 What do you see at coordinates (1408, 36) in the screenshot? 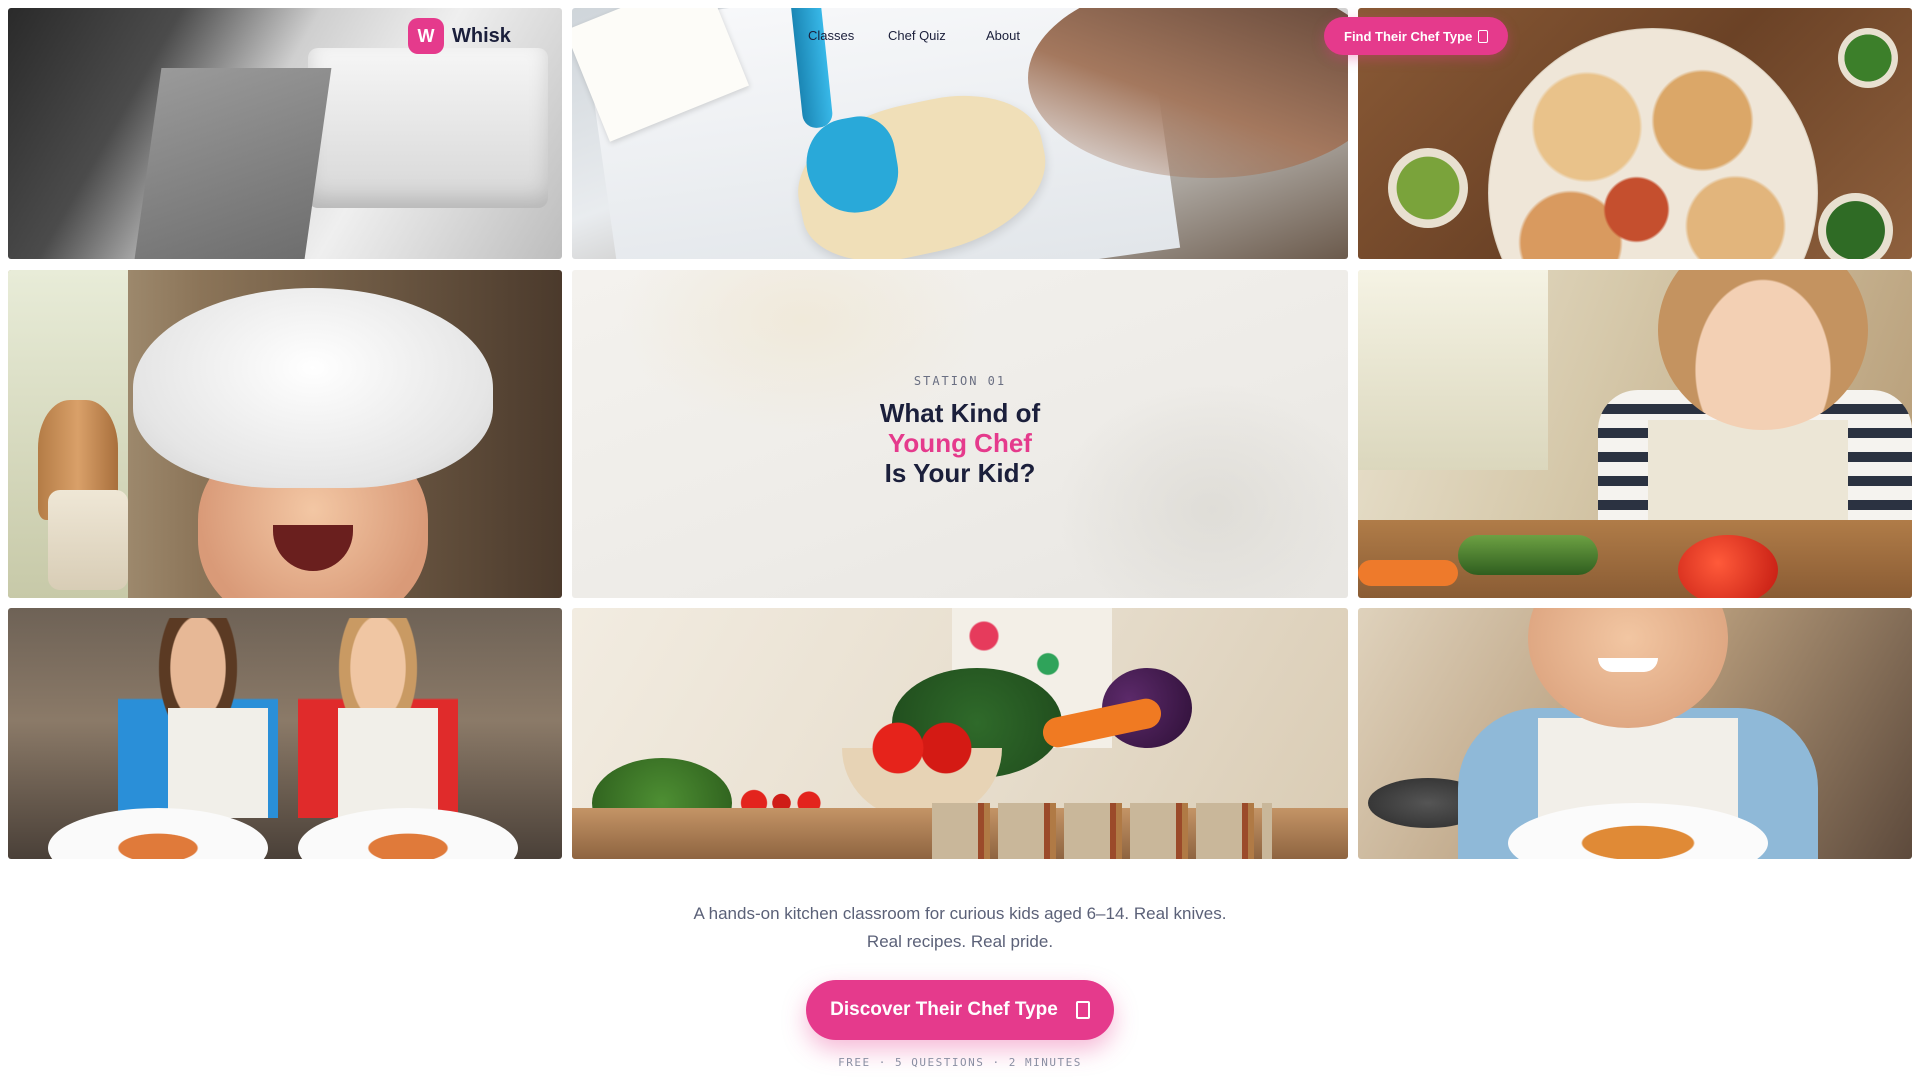
I see `find-chef-type-label: Find Their Chef Type` at bounding box center [1408, 36].